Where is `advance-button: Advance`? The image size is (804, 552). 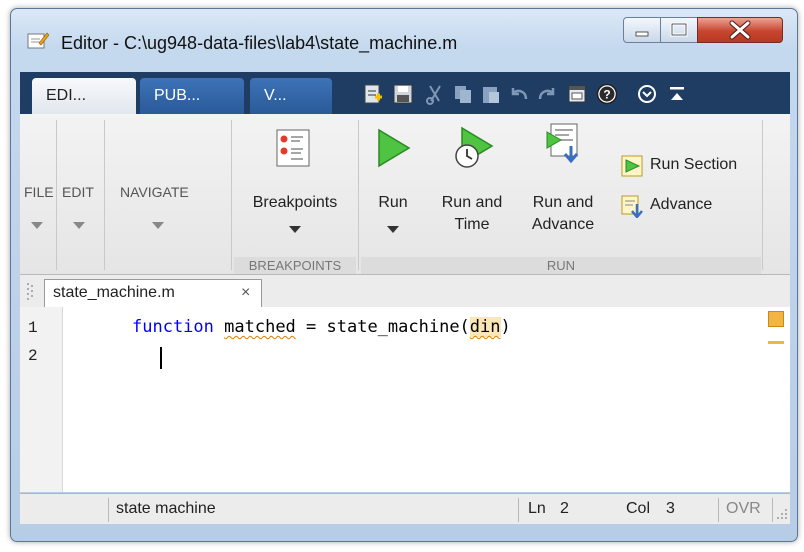 advance-button: Advance is located at coordinates (686, 206).